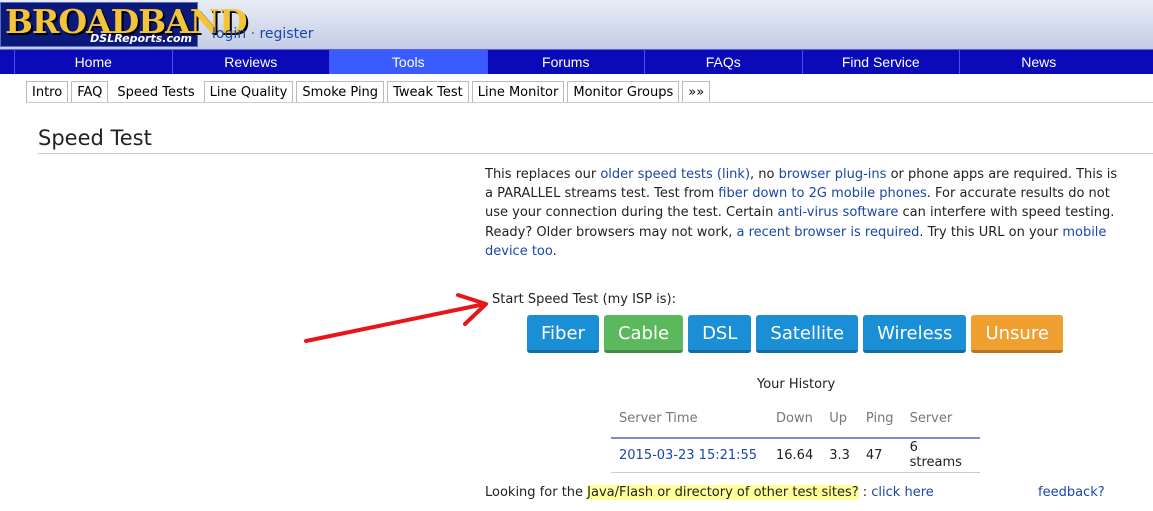 The width and height of the screenshot is (1153, 511). Describe the element at coordinates (833, 174) in the screenshot. I see `browser-plugins-link: browser plug-ins` at that location.